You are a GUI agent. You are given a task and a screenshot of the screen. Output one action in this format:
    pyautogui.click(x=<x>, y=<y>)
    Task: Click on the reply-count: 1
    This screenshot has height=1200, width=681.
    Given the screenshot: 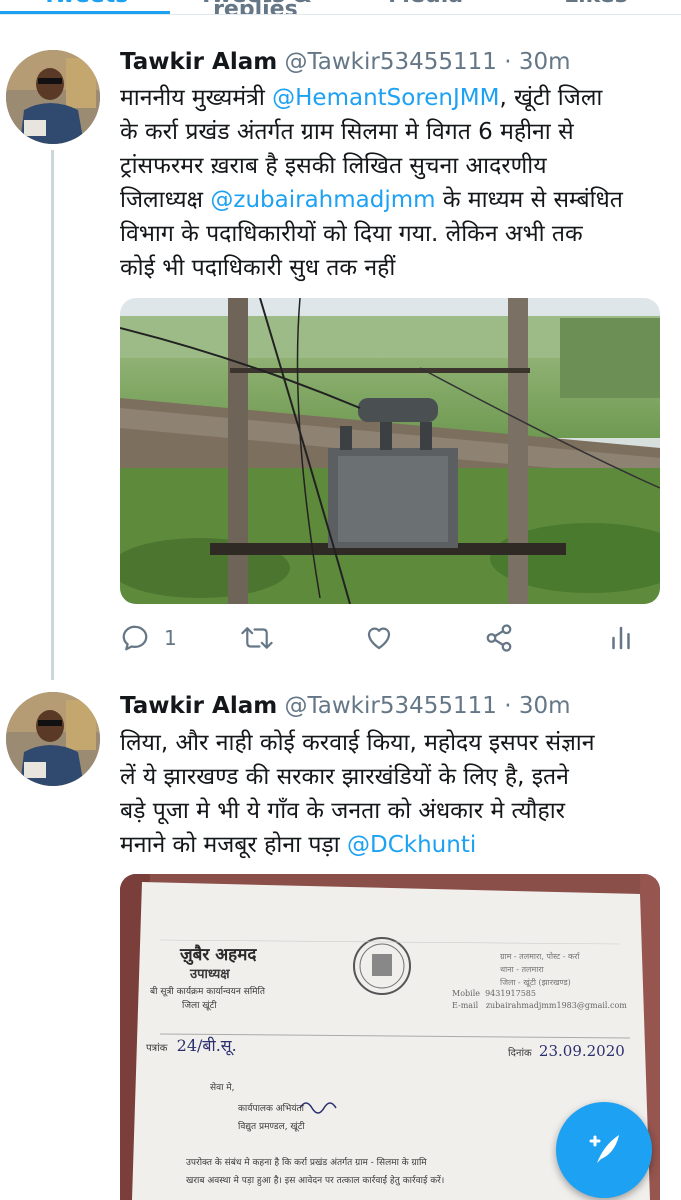 What is the action you would take?
    pyautogui.click(x=170, y=638)
    